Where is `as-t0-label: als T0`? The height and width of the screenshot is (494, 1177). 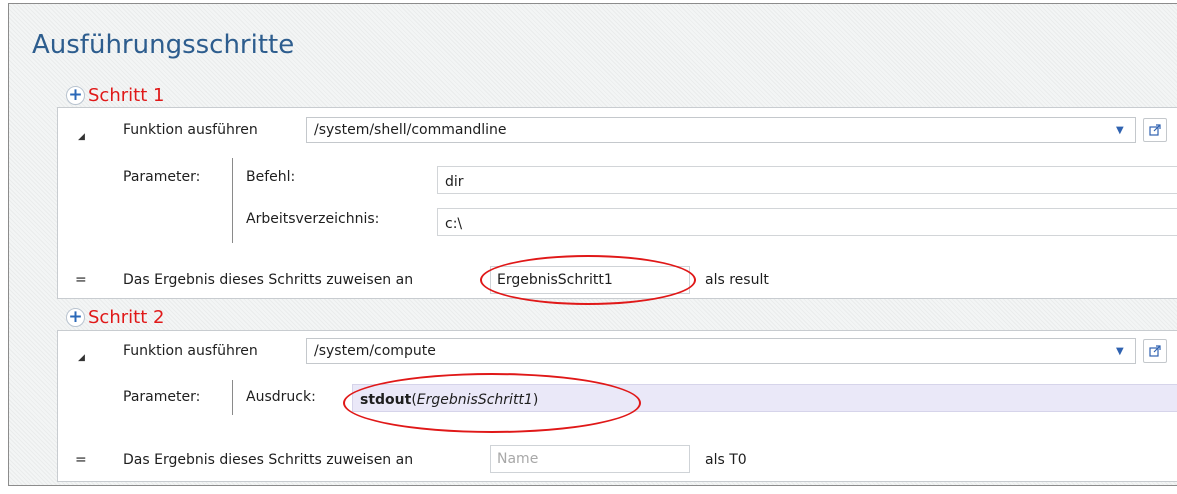
as-t0-label: als T0 is located at coordinates (726, 460).